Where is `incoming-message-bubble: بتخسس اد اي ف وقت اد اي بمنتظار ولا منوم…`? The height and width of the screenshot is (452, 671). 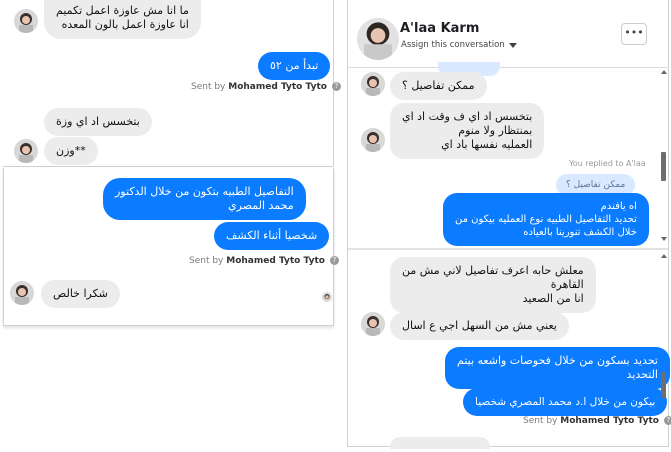 incoming-message-bubble: بتخسس اد اي ف وقت اد اي بمنتظار ولا منوم… is located at coordinates (467, 131).